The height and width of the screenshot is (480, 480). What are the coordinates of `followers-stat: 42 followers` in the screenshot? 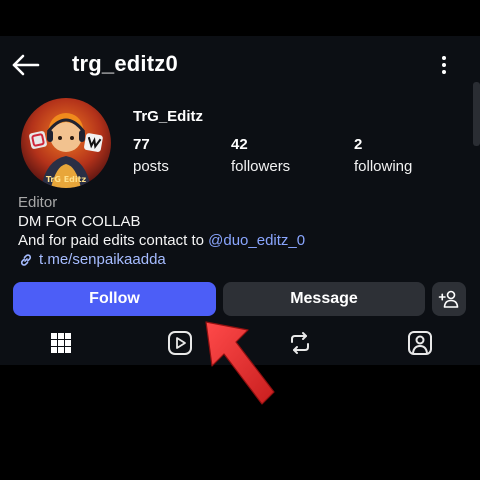 It's located at (260, 155).